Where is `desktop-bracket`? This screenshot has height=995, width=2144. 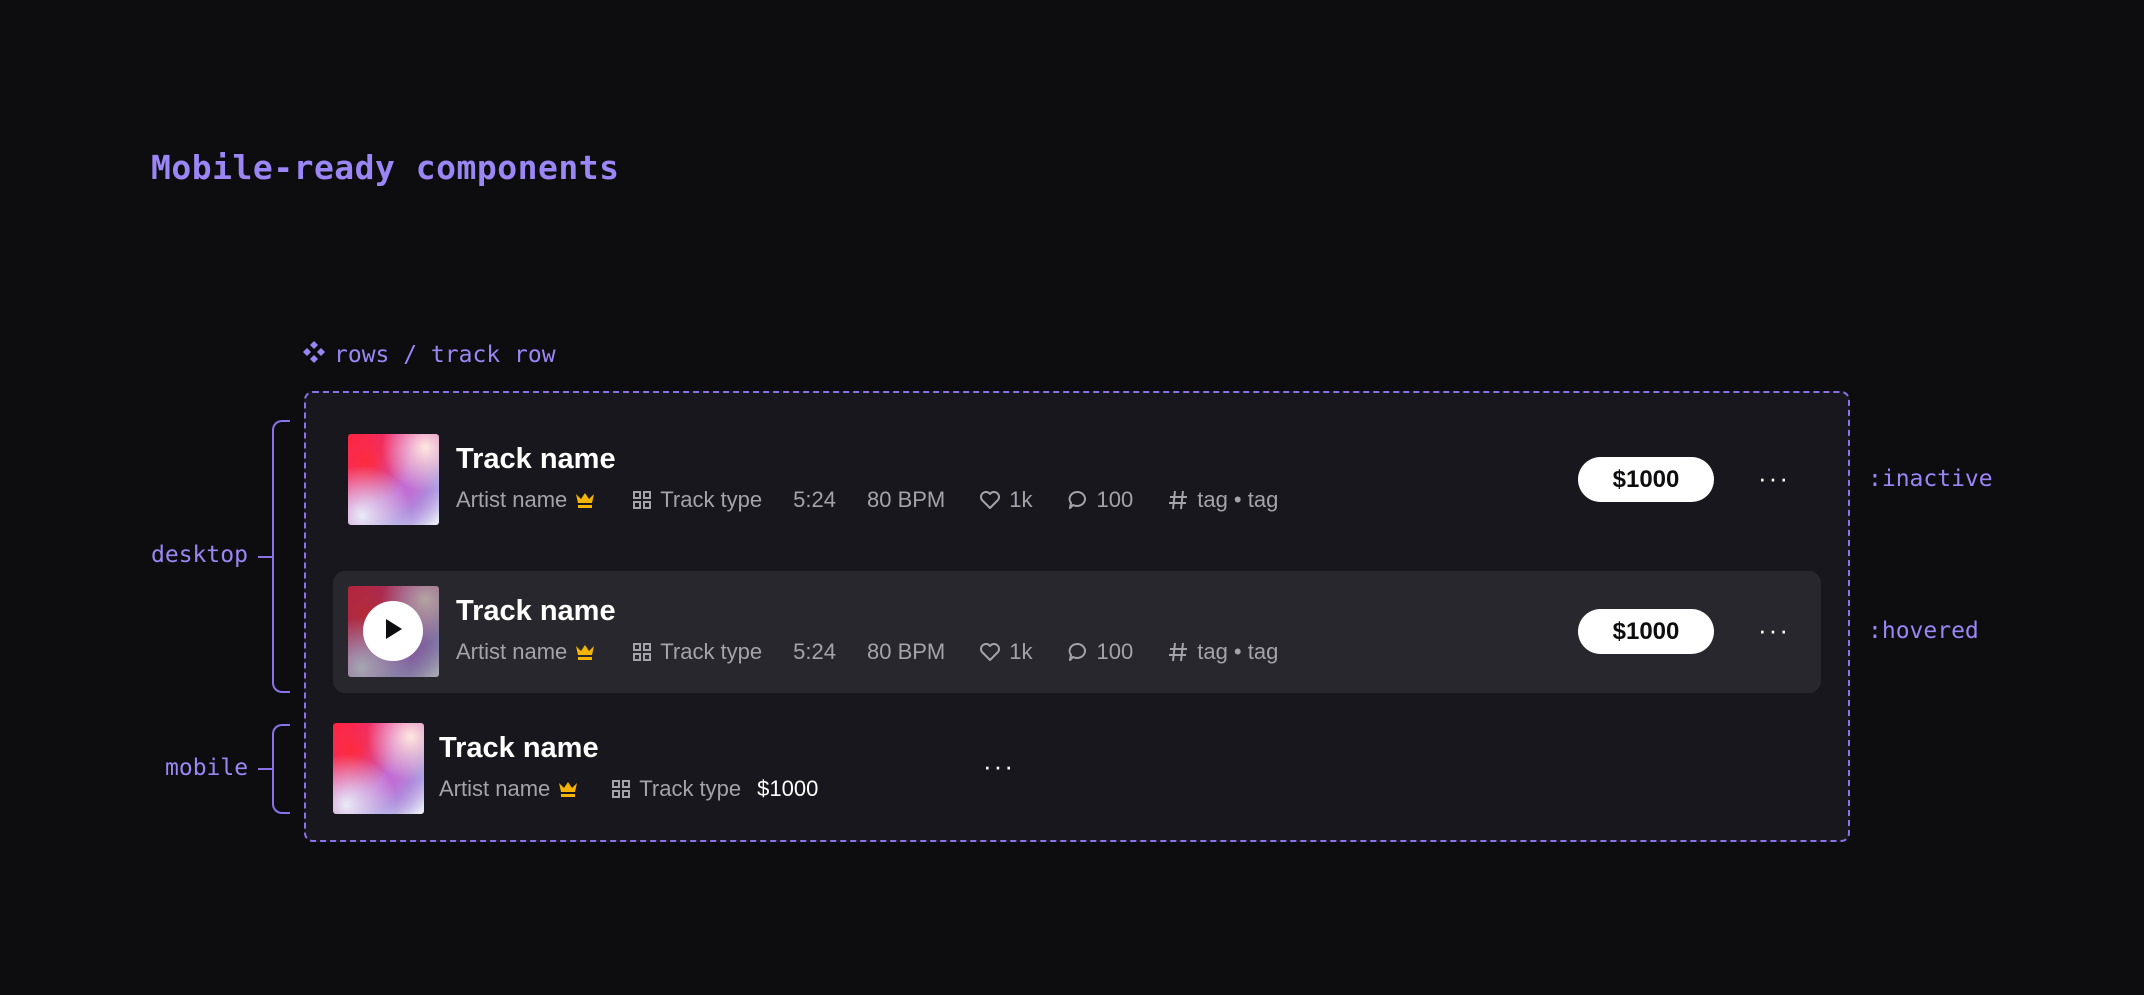
desktop-bracket is located at coordinates (281, 556).